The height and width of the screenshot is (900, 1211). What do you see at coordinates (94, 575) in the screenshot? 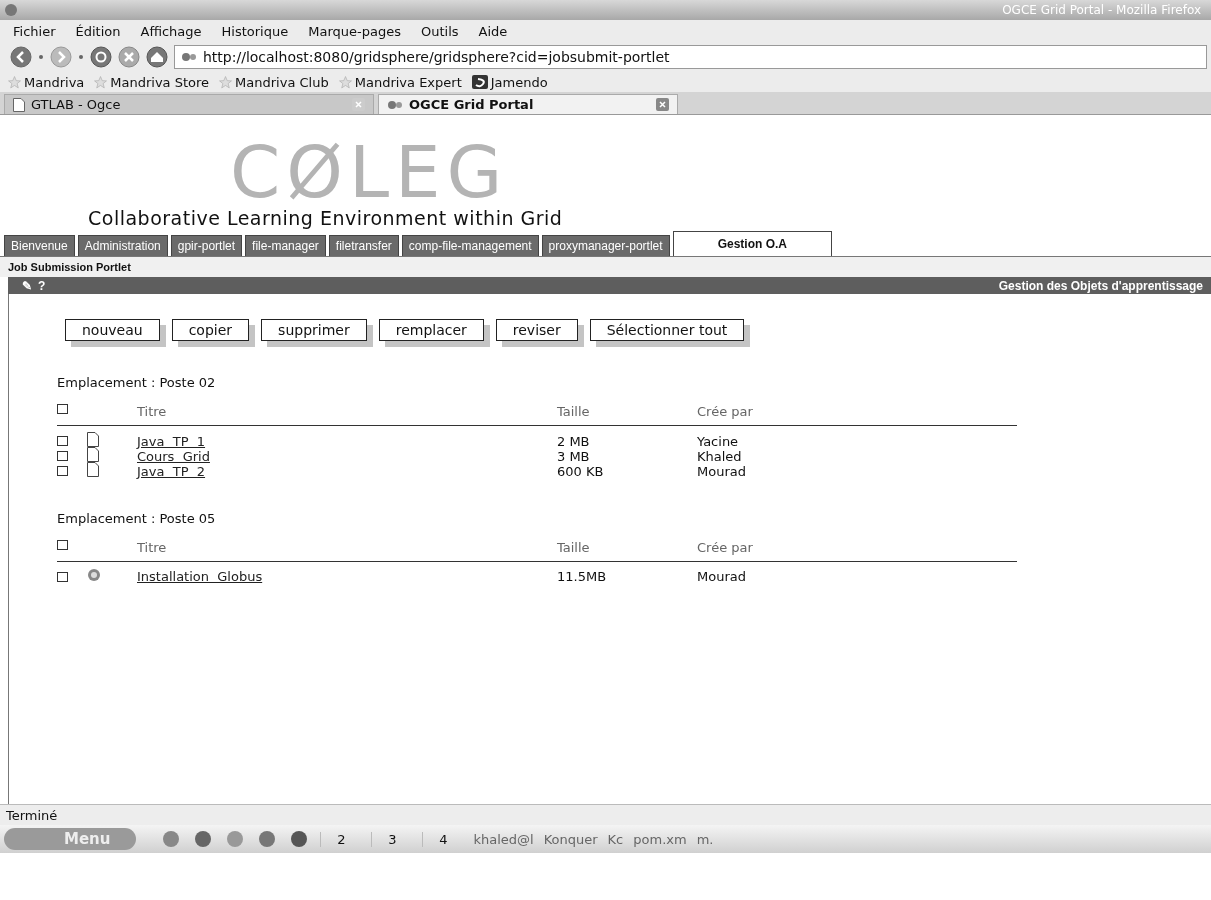
I see `globe-icon` at bounding box center [94, 575].